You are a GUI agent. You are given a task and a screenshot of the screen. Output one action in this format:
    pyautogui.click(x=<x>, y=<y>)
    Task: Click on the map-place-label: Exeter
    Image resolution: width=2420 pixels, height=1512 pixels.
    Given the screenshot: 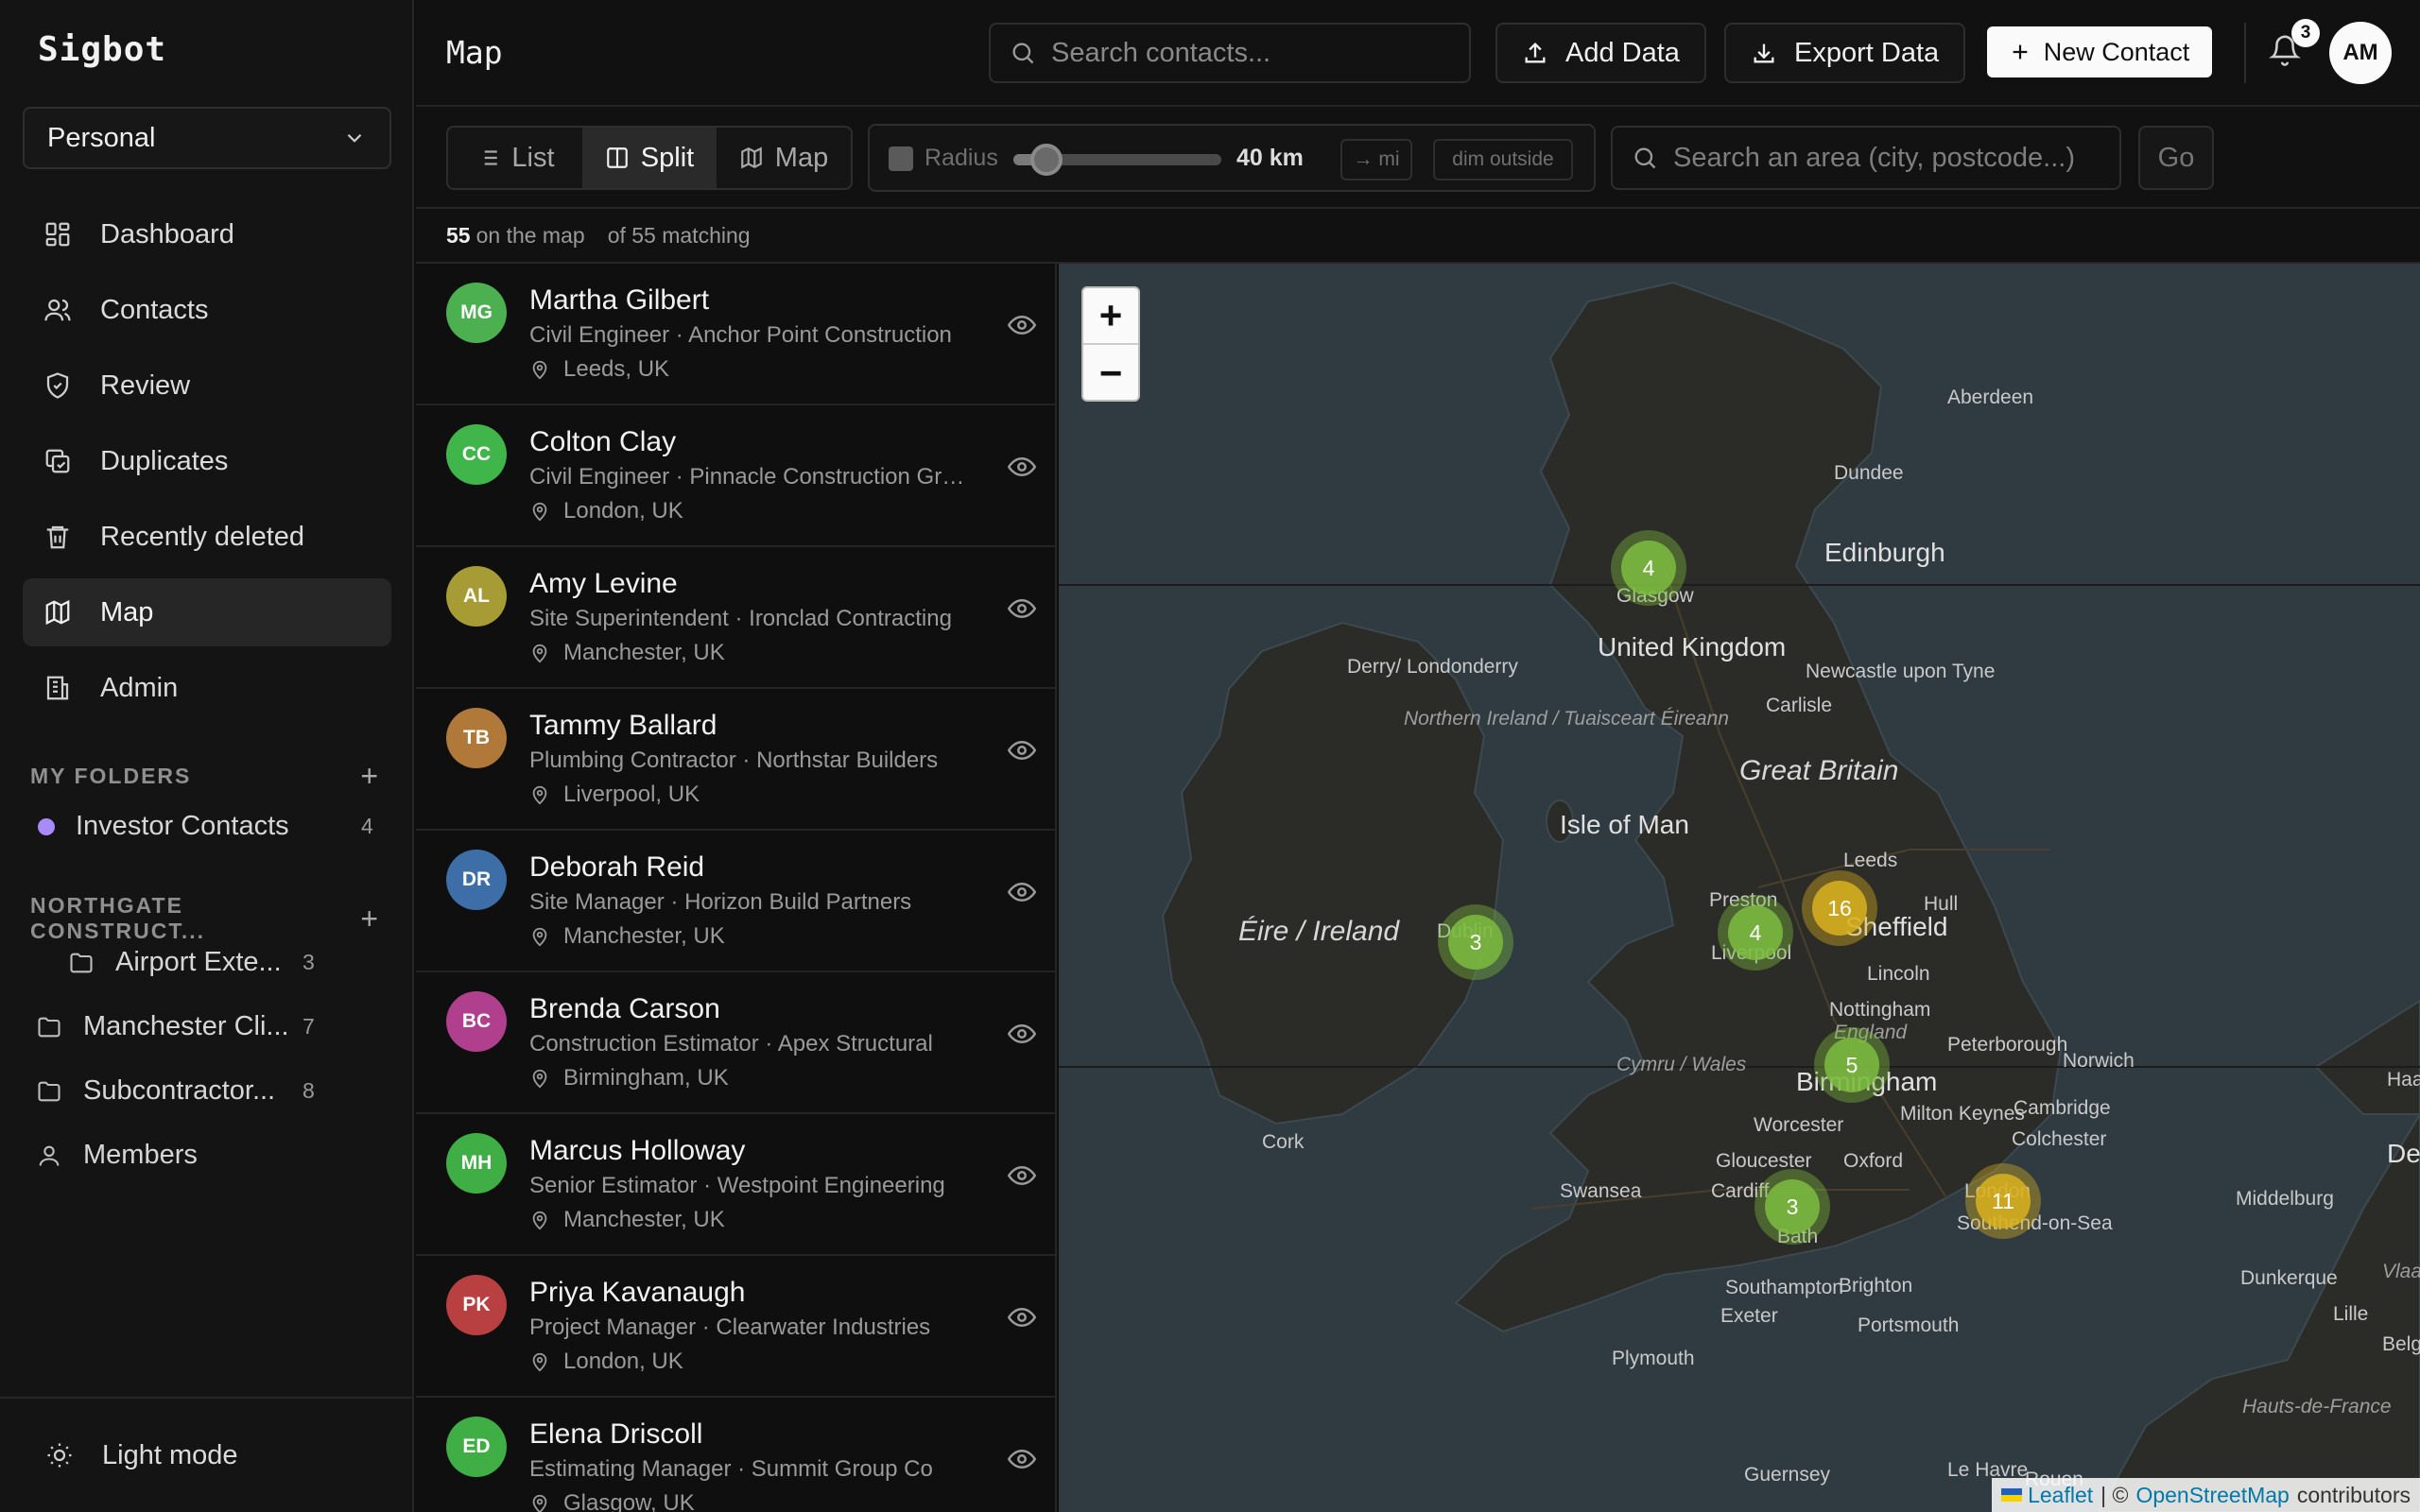 What is the action you would take?
    pyautogui.click(x=1749, y=1316)
    